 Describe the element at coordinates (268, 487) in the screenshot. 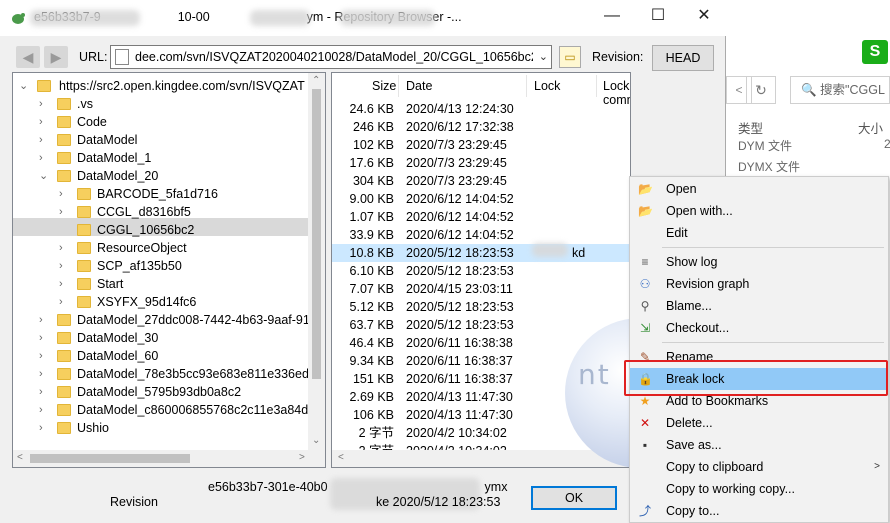

I see `hash-value: e56b33b7-301e-40b0` at that location.